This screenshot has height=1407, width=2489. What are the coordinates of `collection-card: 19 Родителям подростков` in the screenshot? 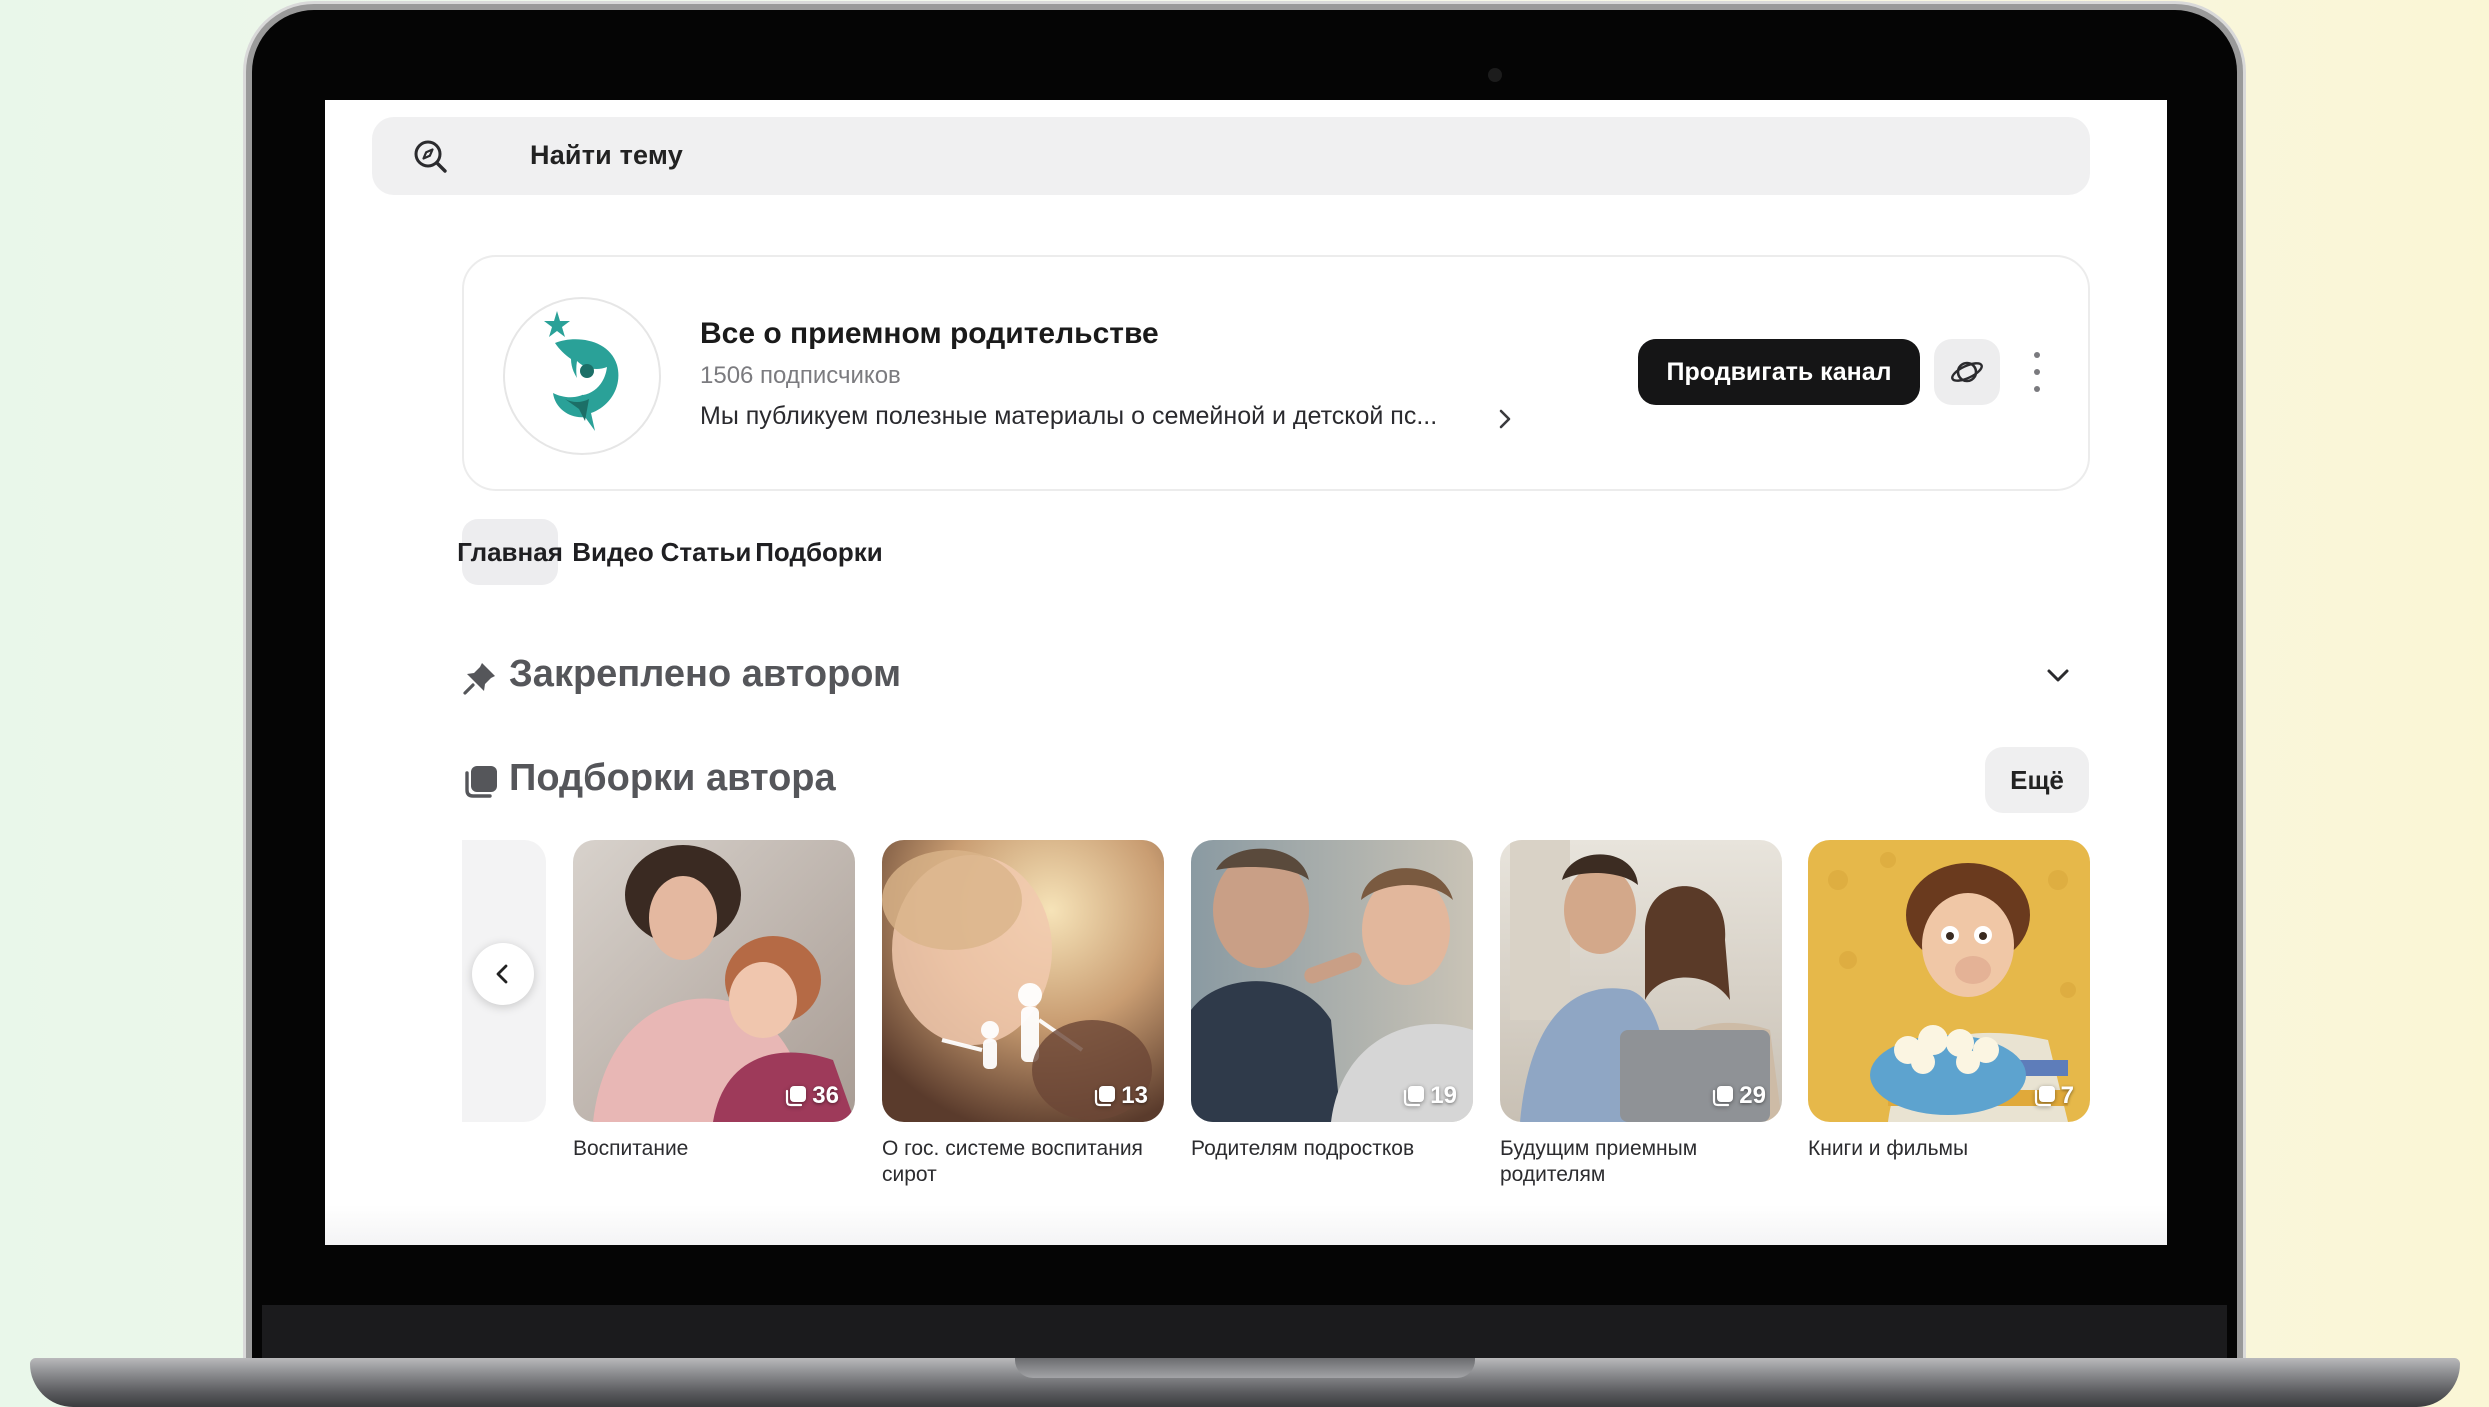 It's located at (1332, 1001).